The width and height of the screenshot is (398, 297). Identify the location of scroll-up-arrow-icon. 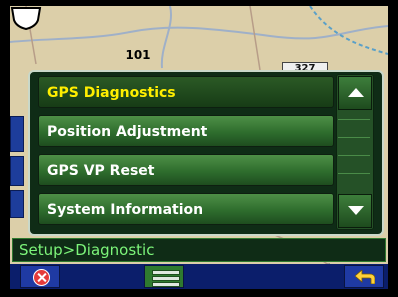
(356, 92).